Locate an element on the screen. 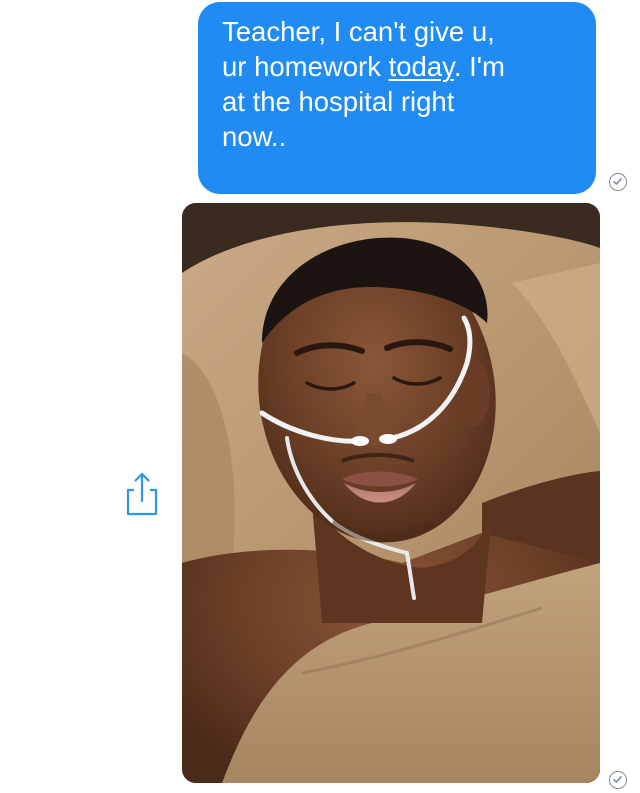 The image size is (640, 793). message-line-2: ur homework today. I'm is located at coordinates (363, 66).